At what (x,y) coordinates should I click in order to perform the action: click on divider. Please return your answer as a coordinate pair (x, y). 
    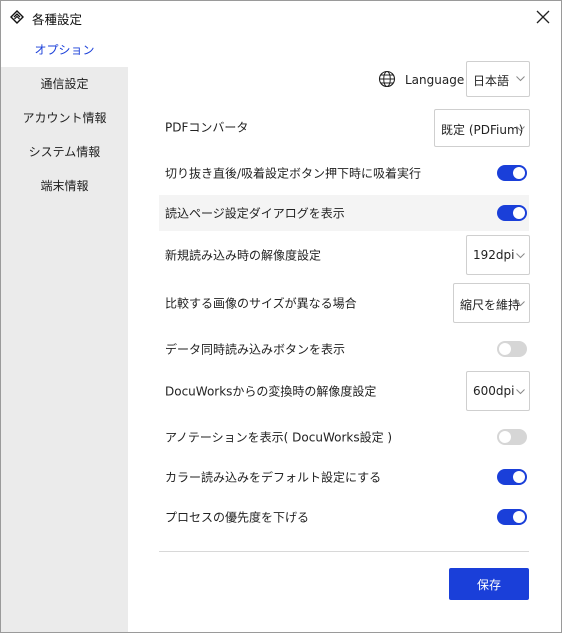
    Looking at the image, I should click on (344, 551).